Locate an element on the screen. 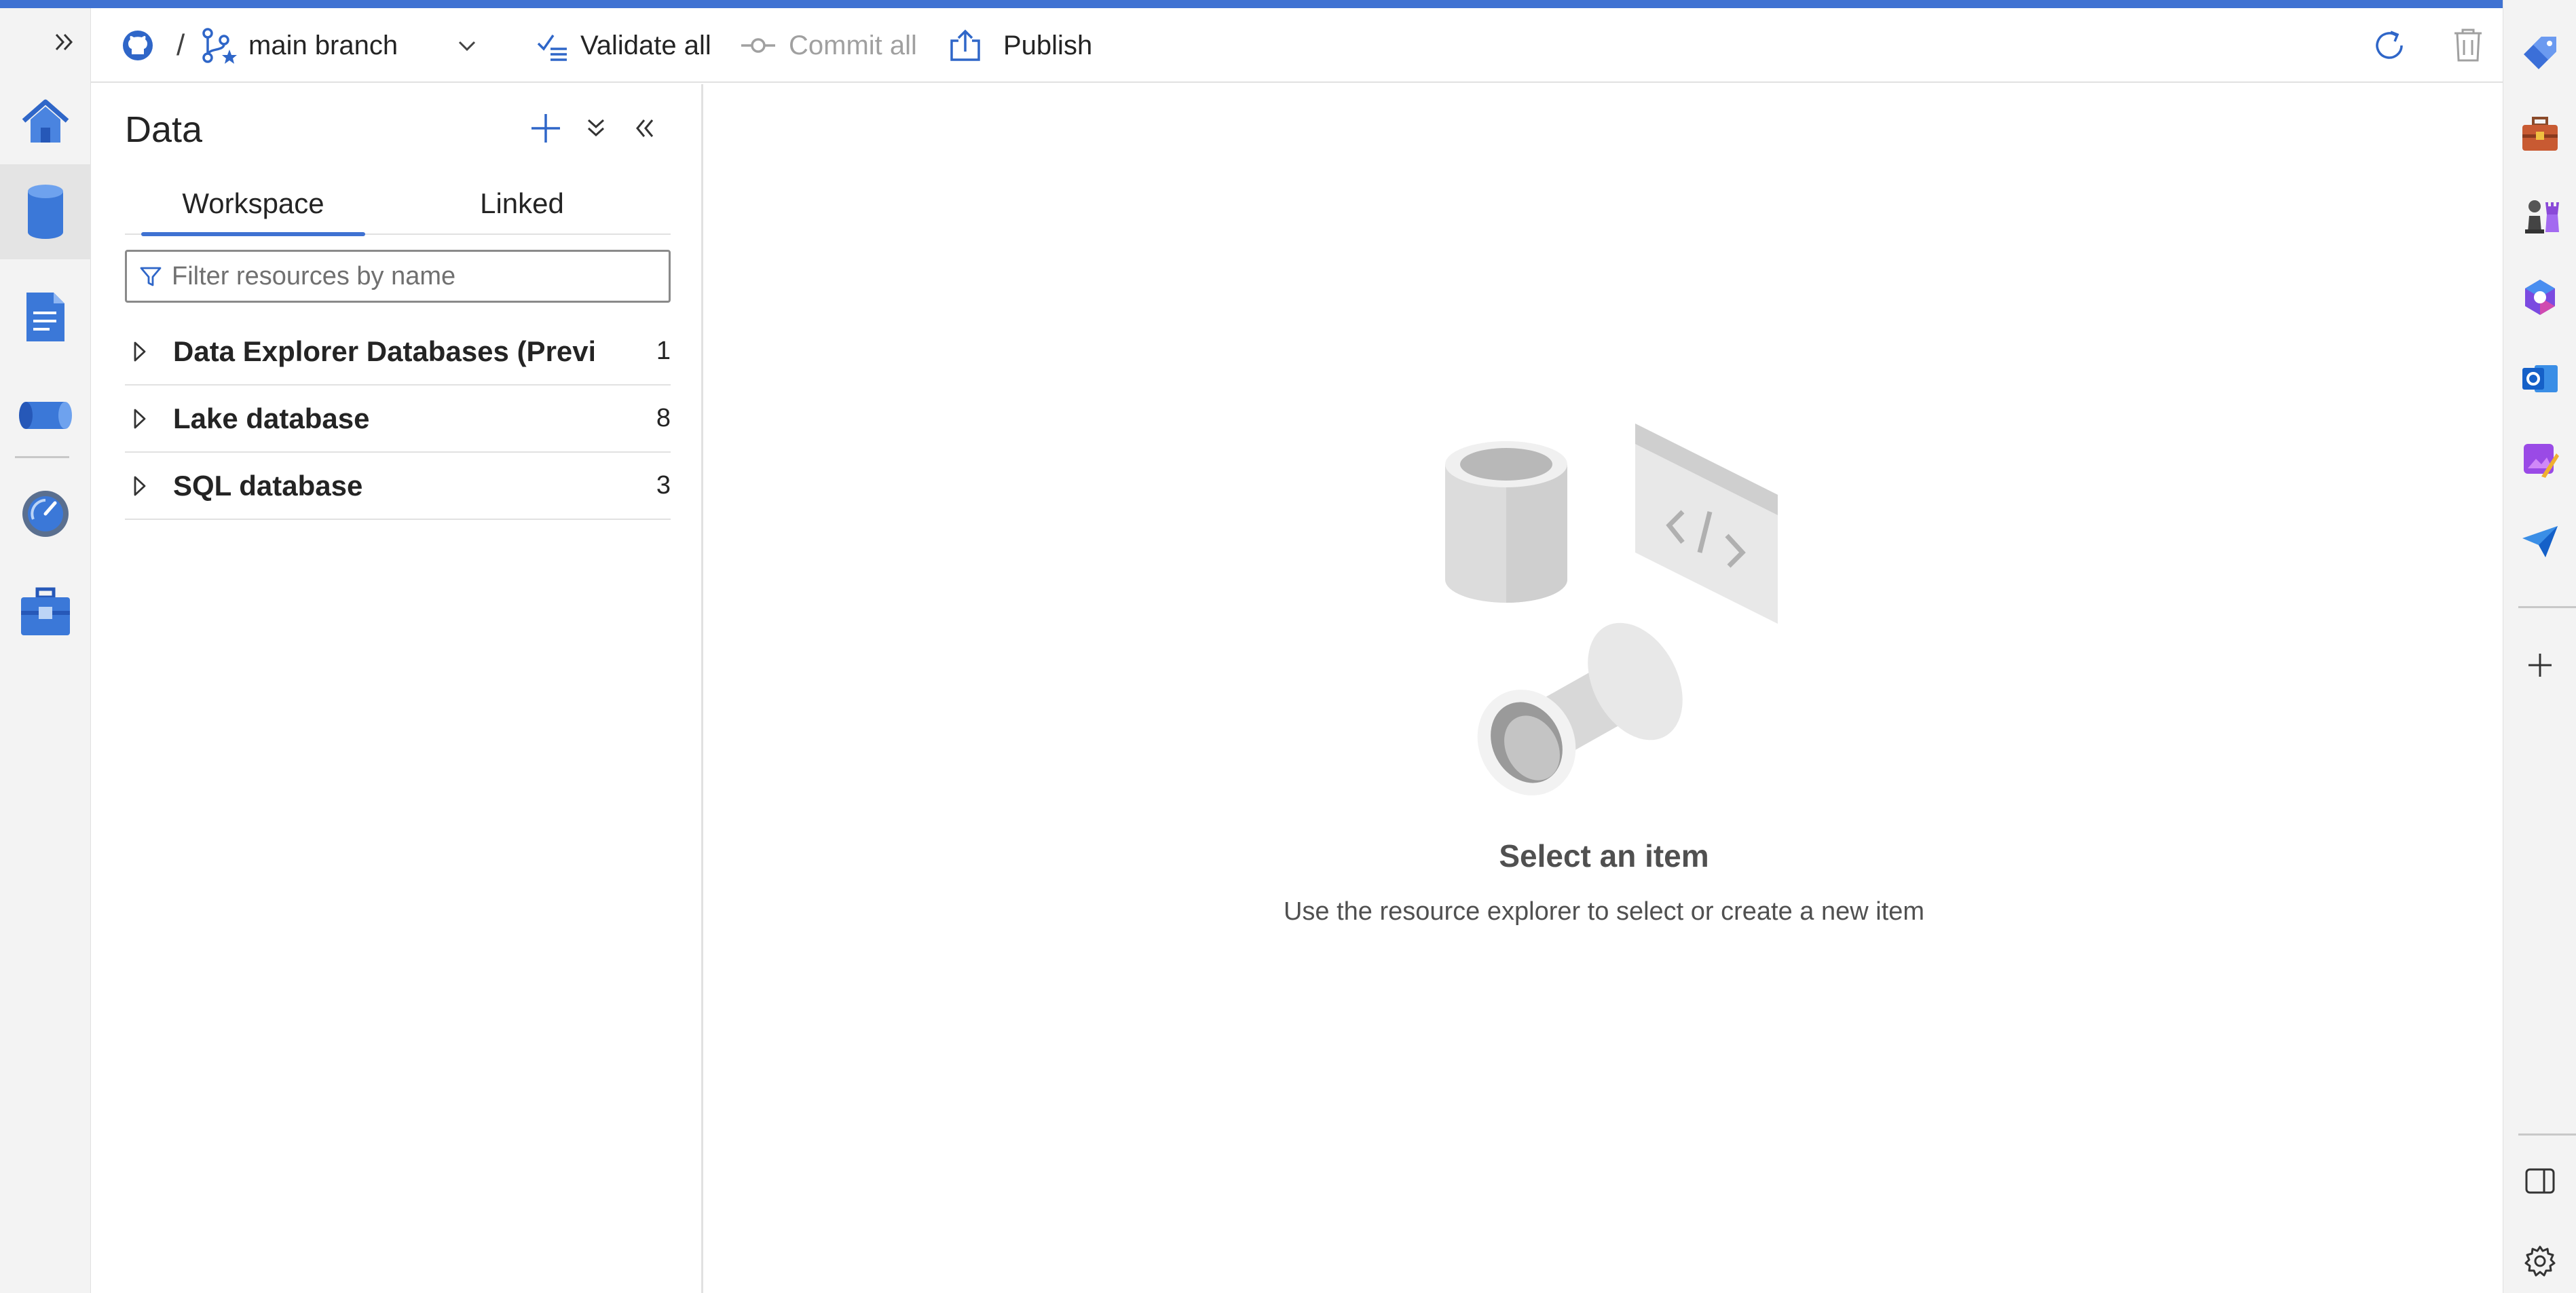  branch-selector: main branch is located at coordinates (339, 45).